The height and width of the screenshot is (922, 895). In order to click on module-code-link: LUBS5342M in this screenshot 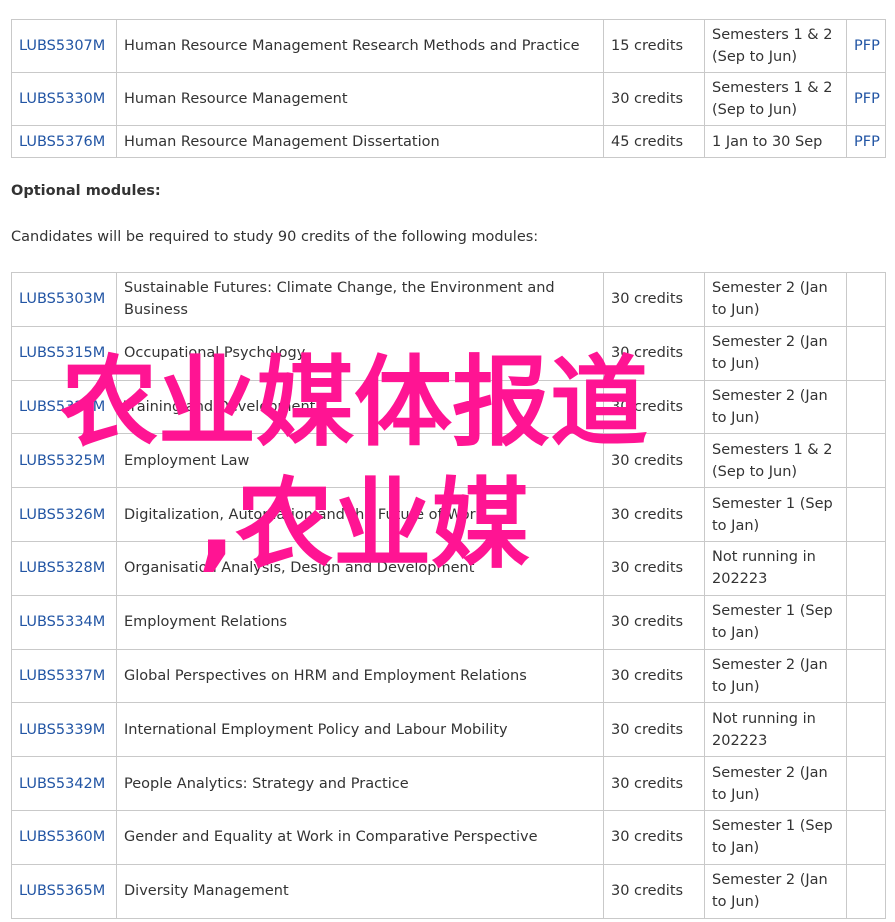, I will do `click(62, 784)`.